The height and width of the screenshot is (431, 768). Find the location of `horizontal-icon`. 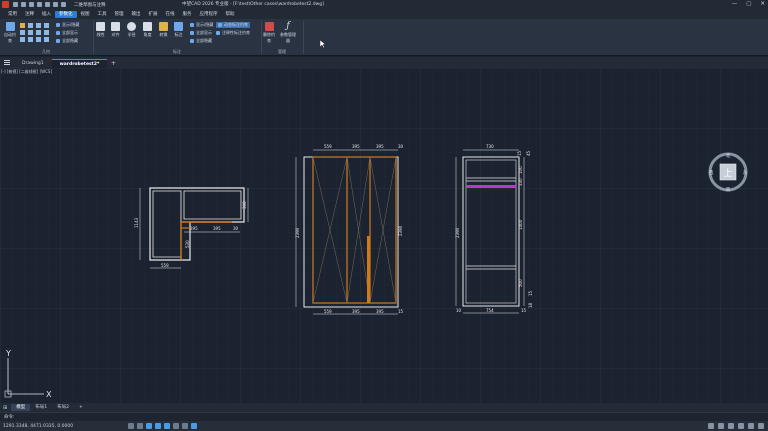

horizontal-icon is located at coordinates (38, 32).